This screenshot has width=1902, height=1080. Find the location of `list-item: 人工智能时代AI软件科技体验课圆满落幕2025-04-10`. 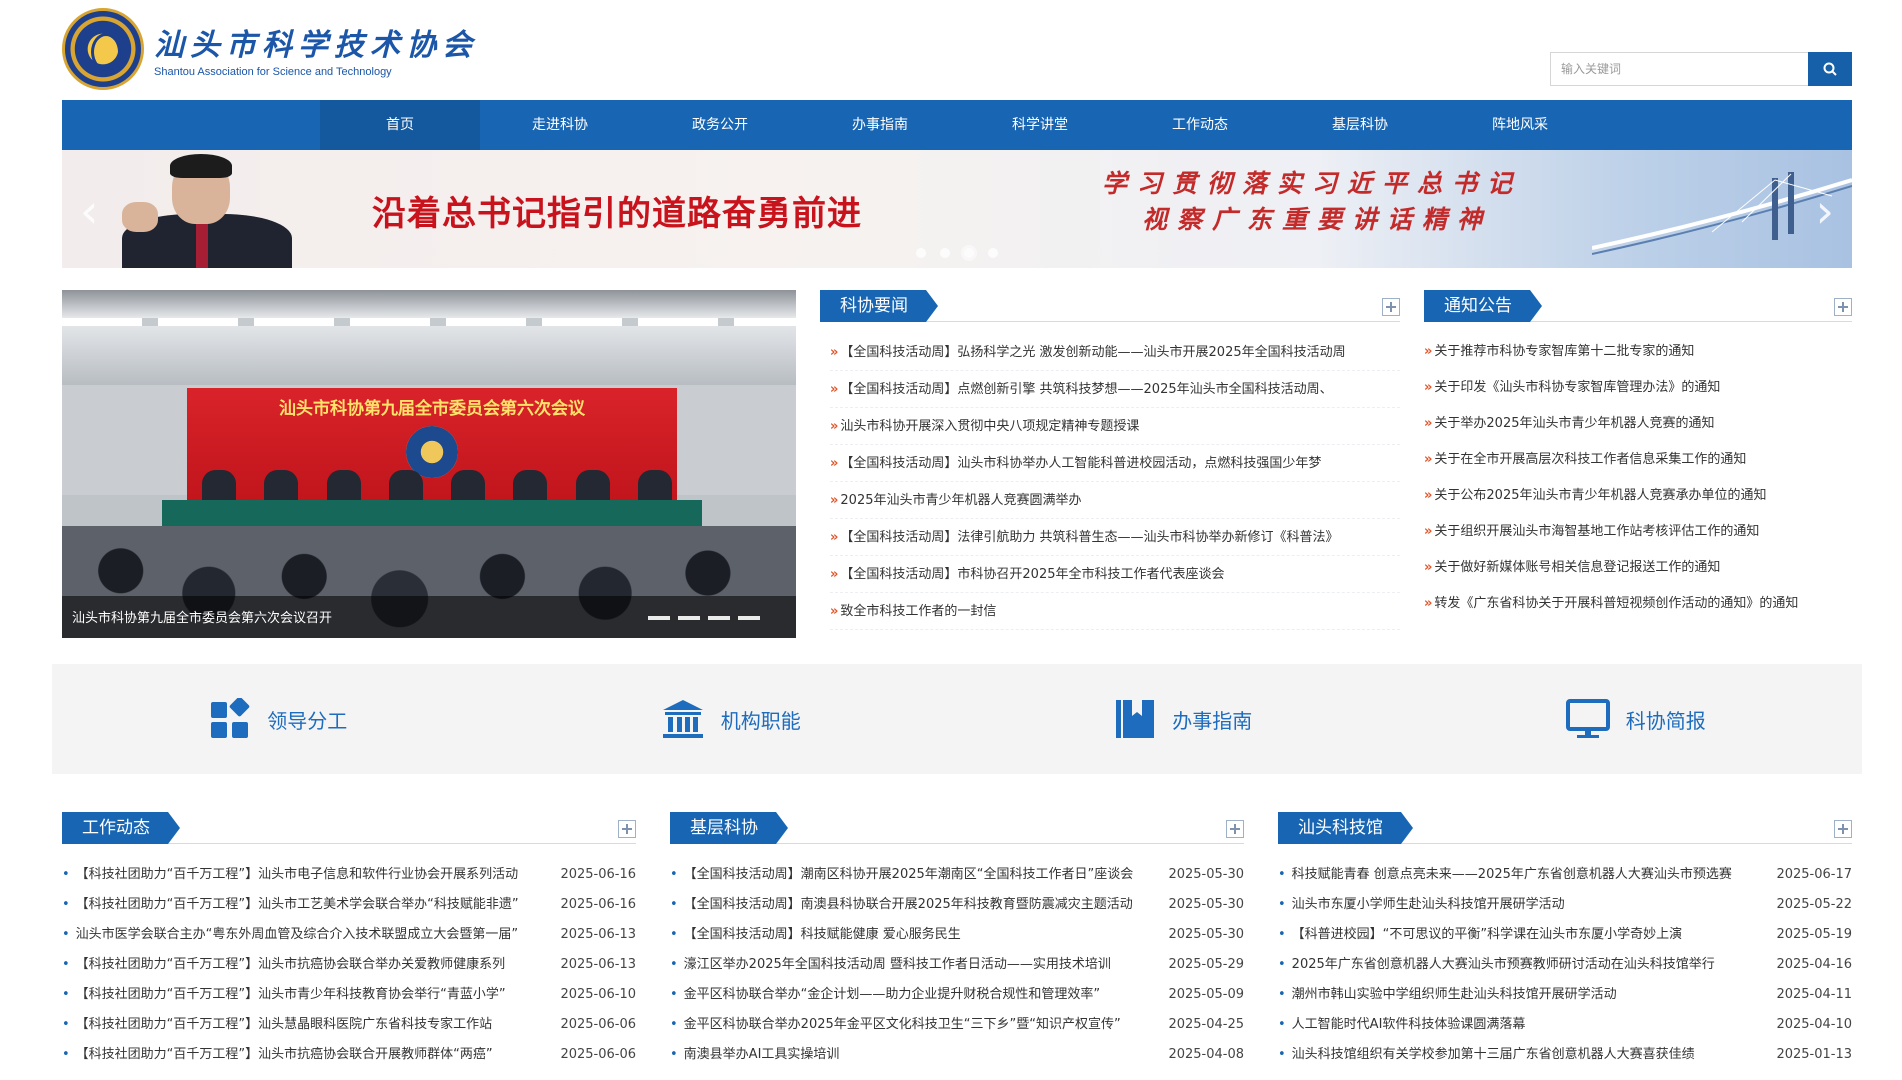

list-item: 人工智能时代AI软件科技体验课圆满落幕2025-04-10 is located at coordinates (1565, 1025).